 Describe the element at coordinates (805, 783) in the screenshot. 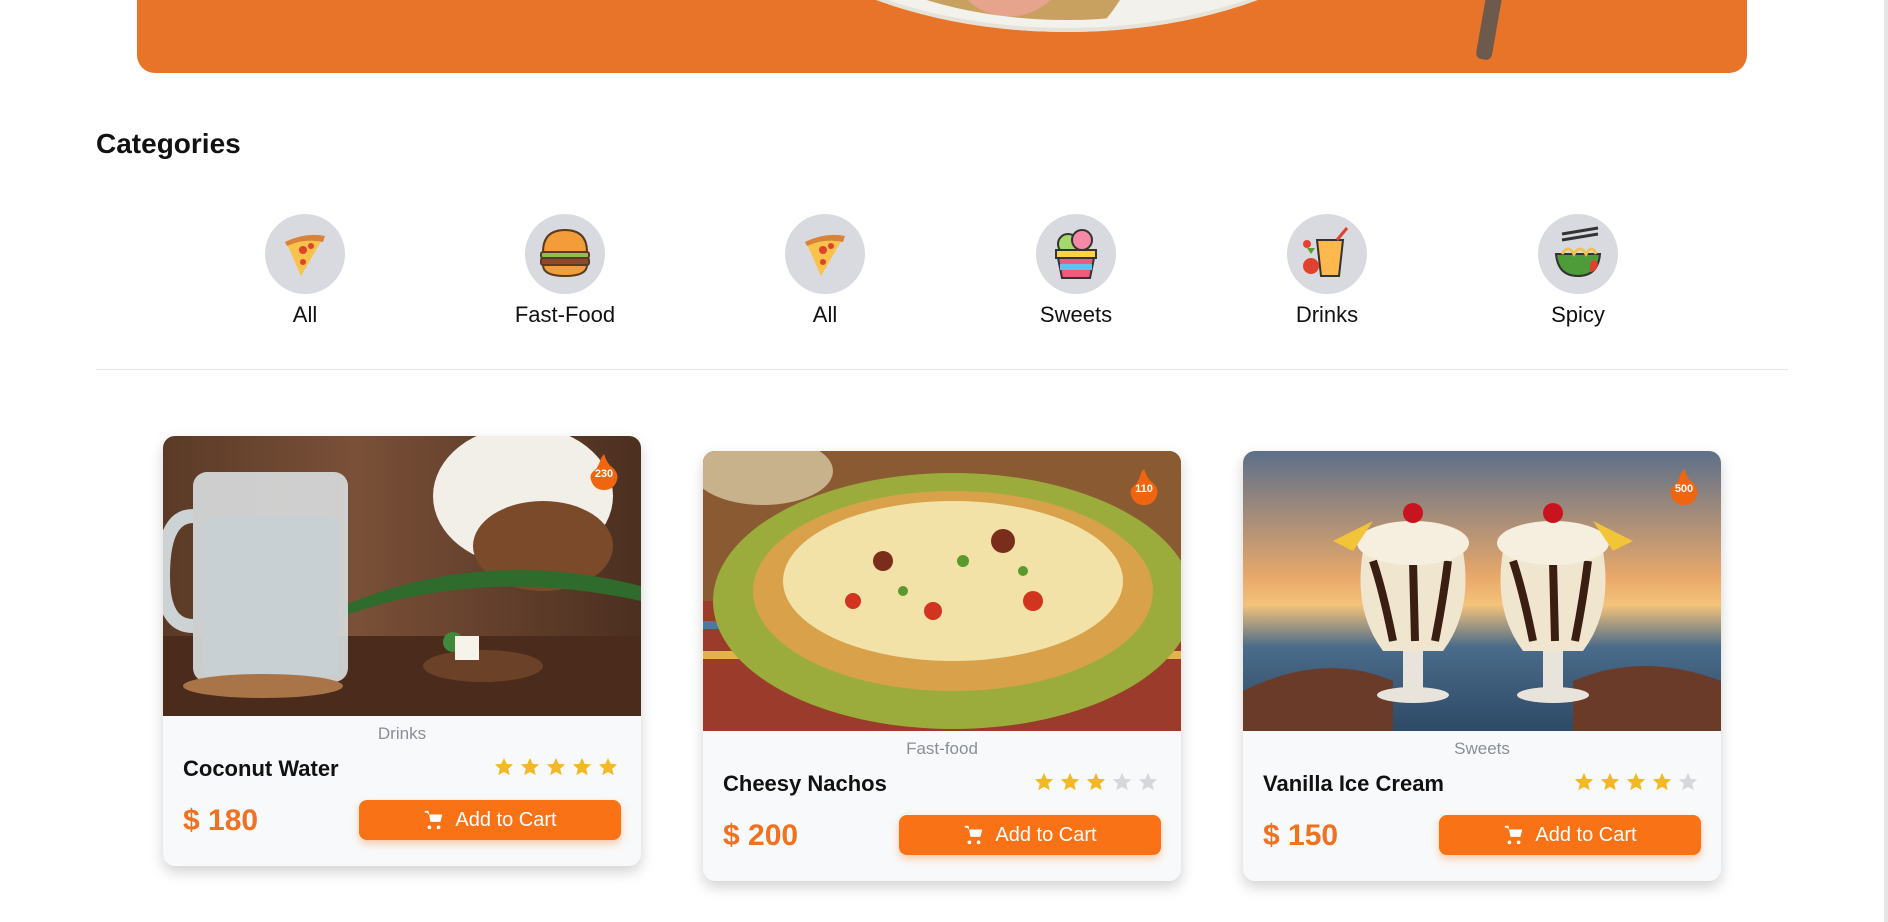

I see `product-name: Cheesy Nachos` at that location.